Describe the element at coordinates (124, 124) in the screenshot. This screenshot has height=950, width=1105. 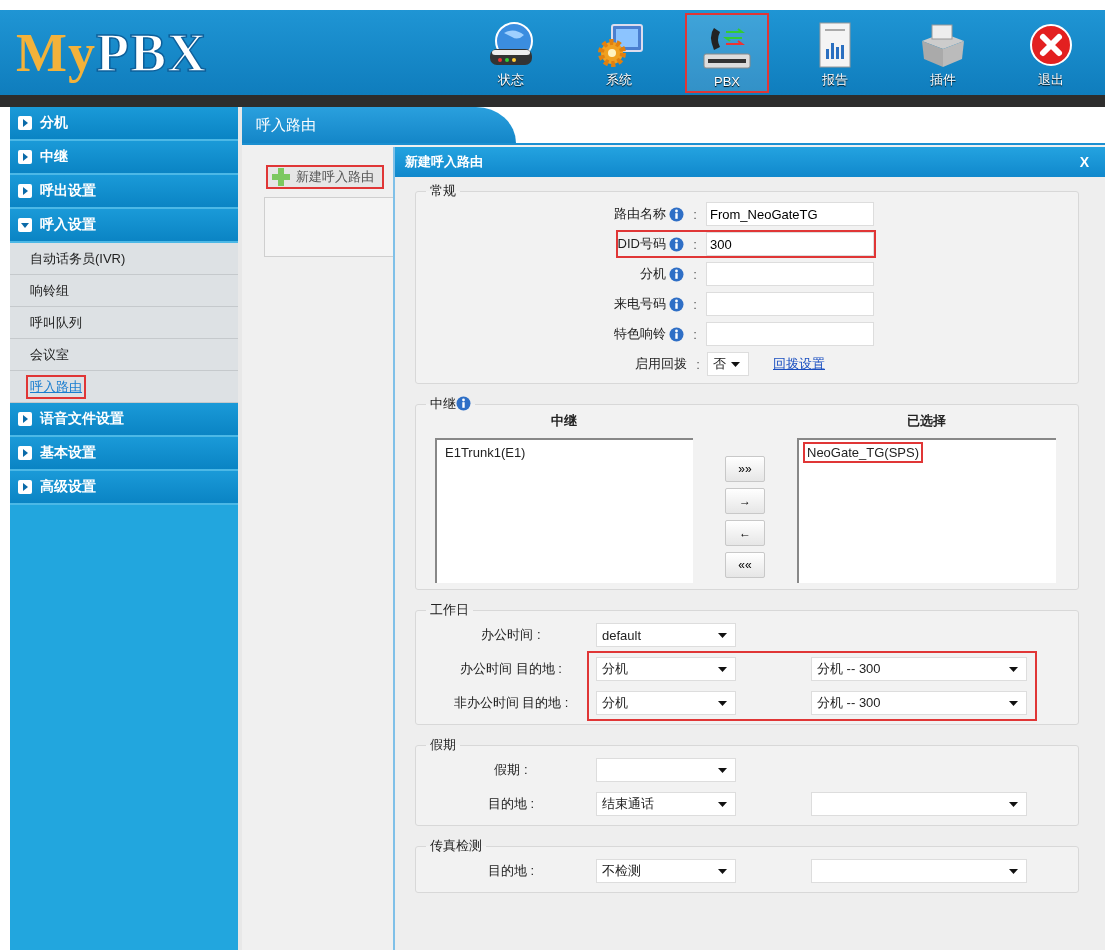
I see `sidebar-group: 分机` at that location.